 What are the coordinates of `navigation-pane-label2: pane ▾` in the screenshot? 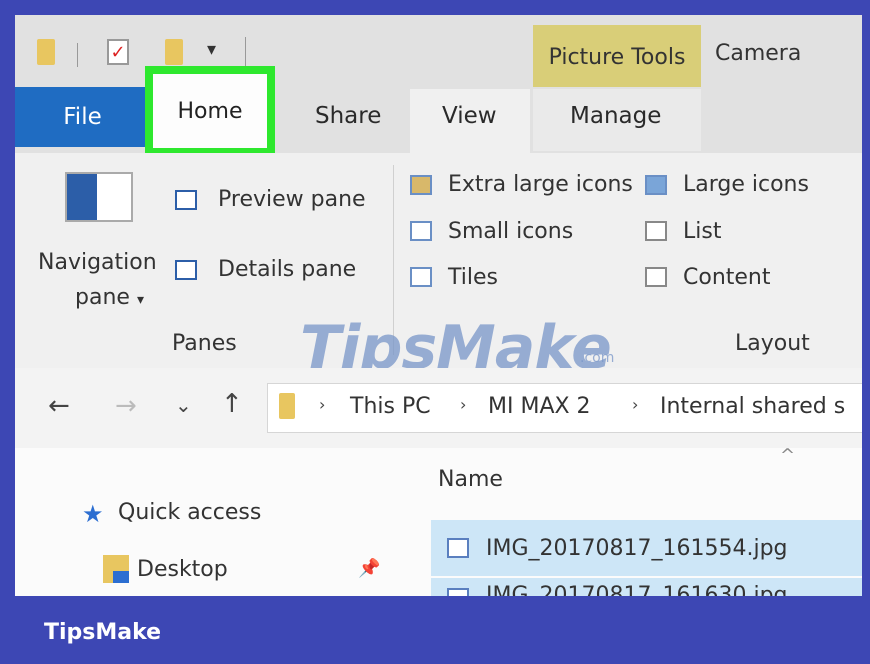 It's located at (109, 297).